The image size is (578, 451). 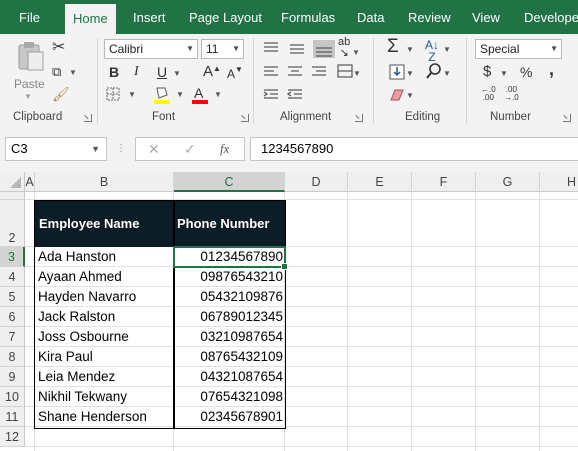 I want to click on horizontal-align-icons, so click(x=312, y=72).